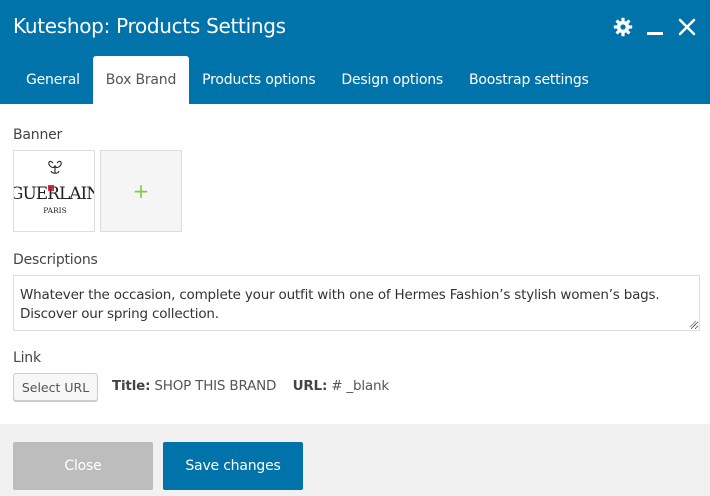 This screenshot has height=496, width=710. I want to click on logo-subtitle: PARIS, so click(55, 210).